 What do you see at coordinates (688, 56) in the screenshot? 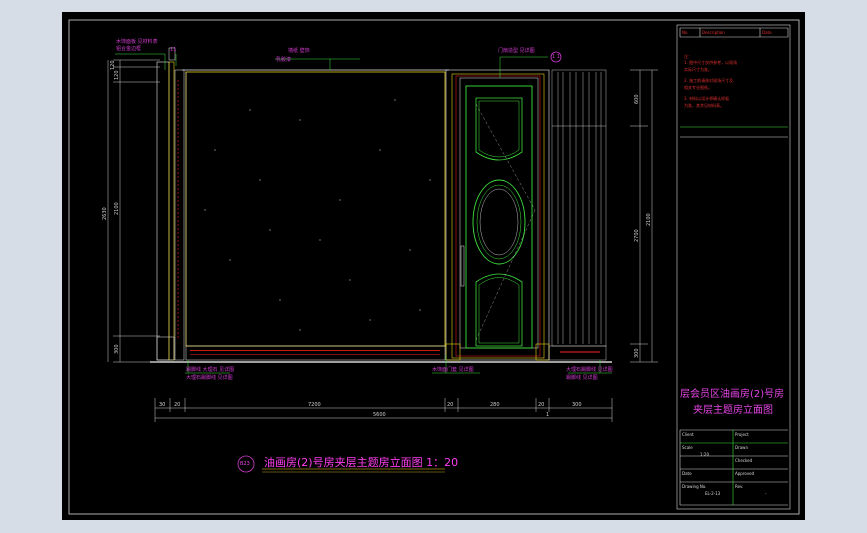
I see `tb-notes-label: 注：` at bounding box center [688, 56].